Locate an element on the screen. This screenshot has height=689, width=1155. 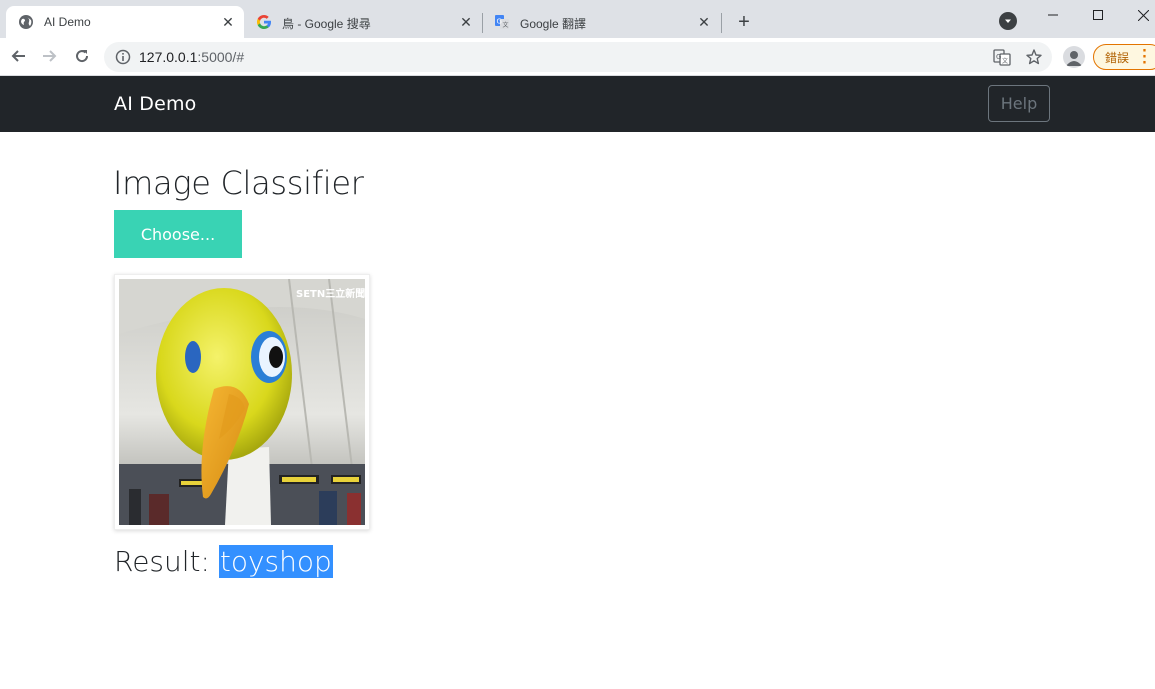
photo-watermark: SETN三立新聞網 is located at coordinates (330, 293).